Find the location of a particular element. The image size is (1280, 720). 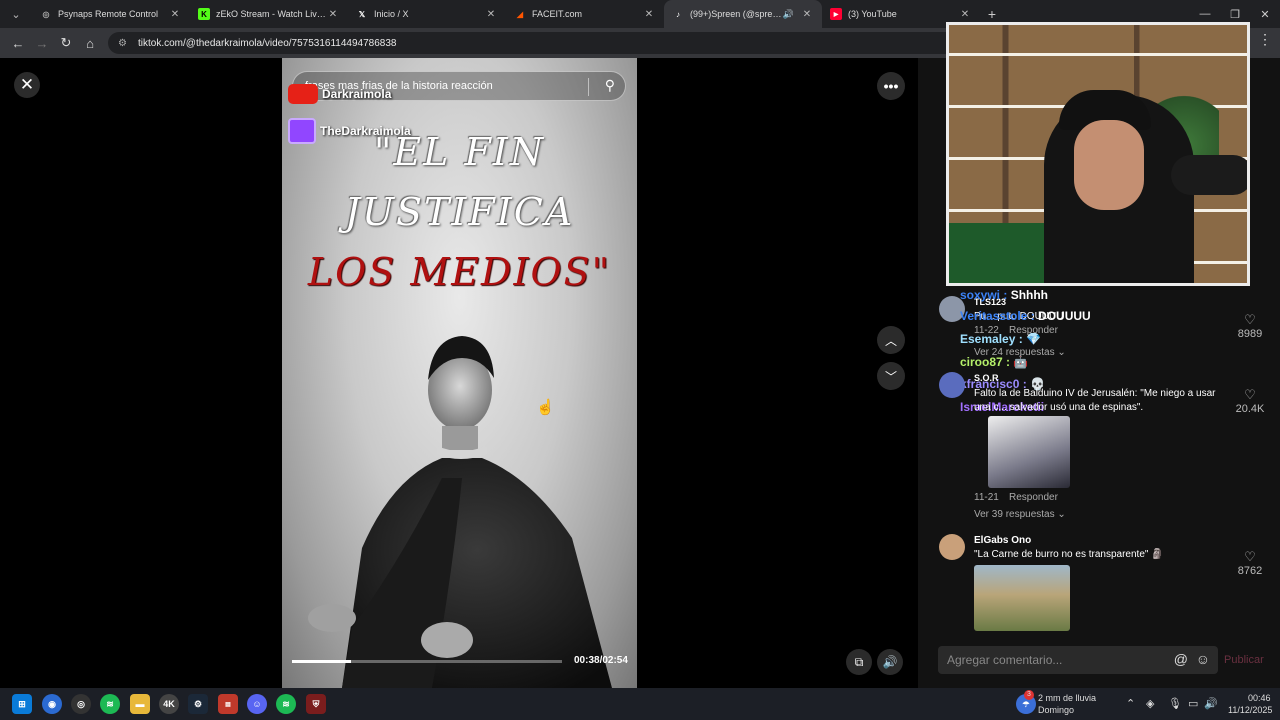

display-tray-icon: ▭ is located at coordinates (1193, 703).